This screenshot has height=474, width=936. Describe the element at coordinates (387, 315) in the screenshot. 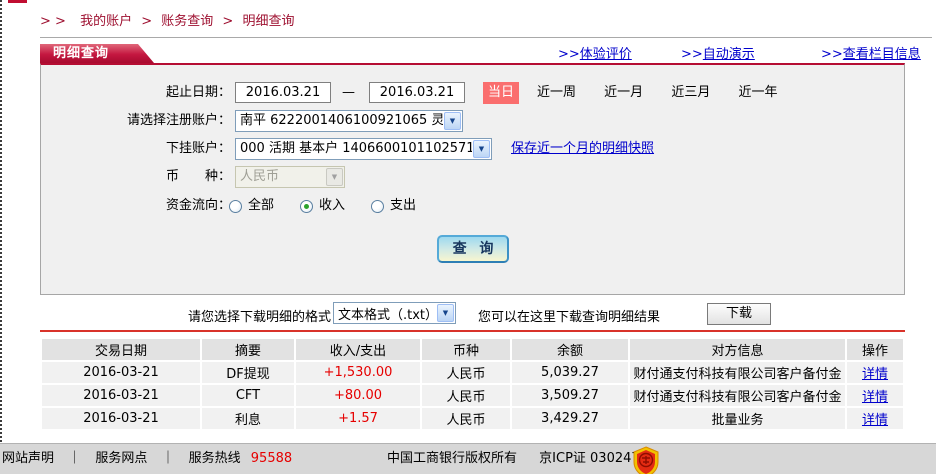

I see `download-format-value: 文本格式（.txt）` at that location.